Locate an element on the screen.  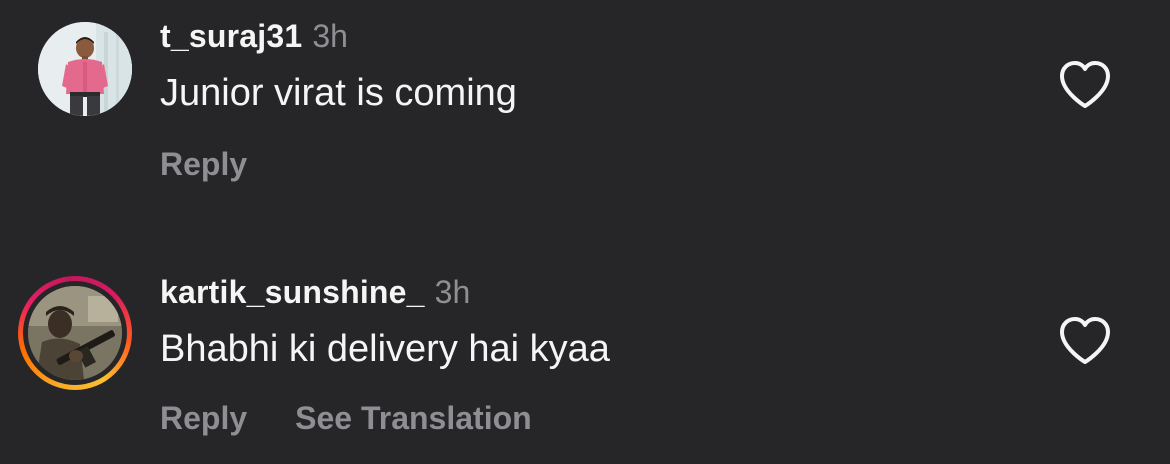
comment-meta: t_suraj31 3h is located at coordinates (254, 40).